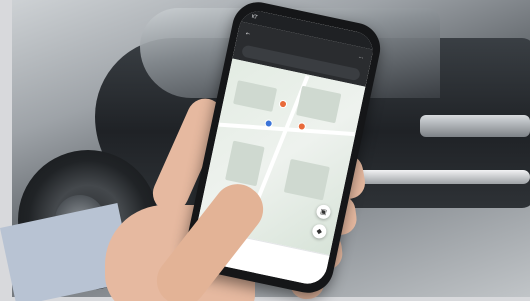 This screenshot has height=301, width=530. What do you see at coordinates (247, 34) in the screenshot?
I see `back-arrow-icon: ←` at bounding box center [247, 34].